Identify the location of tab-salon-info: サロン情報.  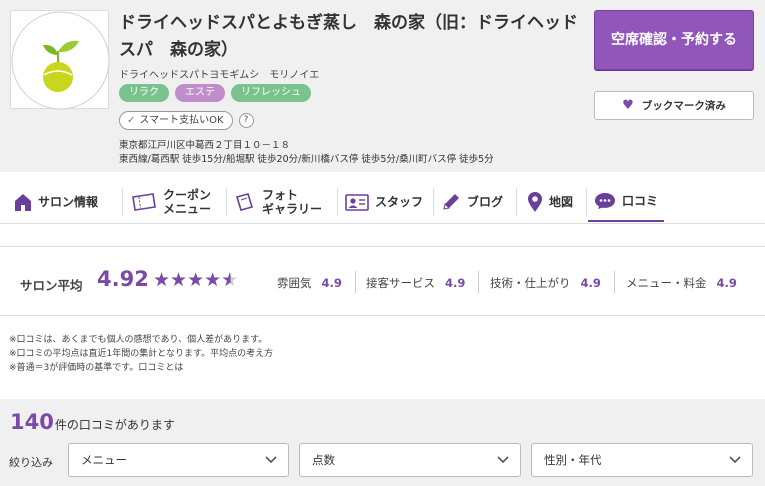
(56, 202).